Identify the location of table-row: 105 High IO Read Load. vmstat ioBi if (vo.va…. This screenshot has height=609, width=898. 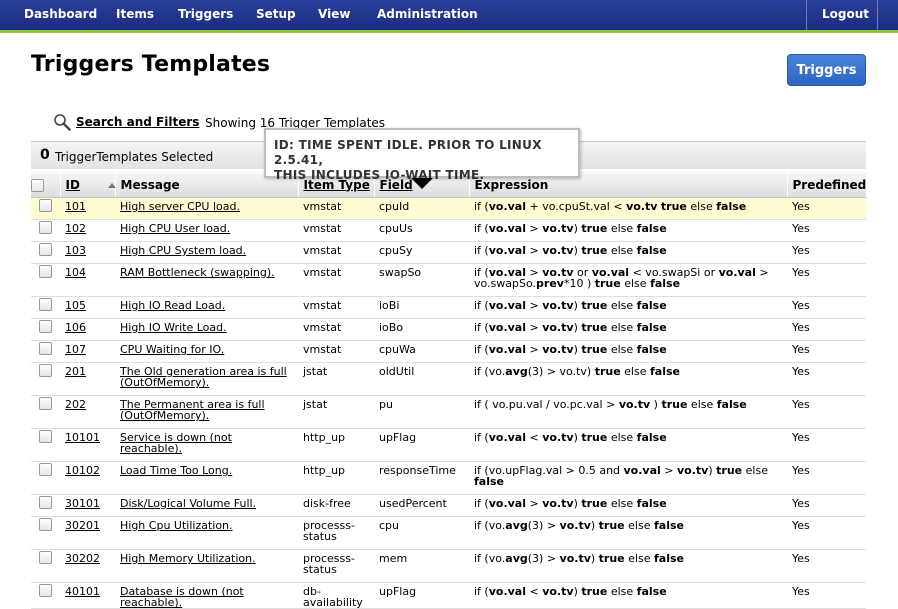
(448, 307).